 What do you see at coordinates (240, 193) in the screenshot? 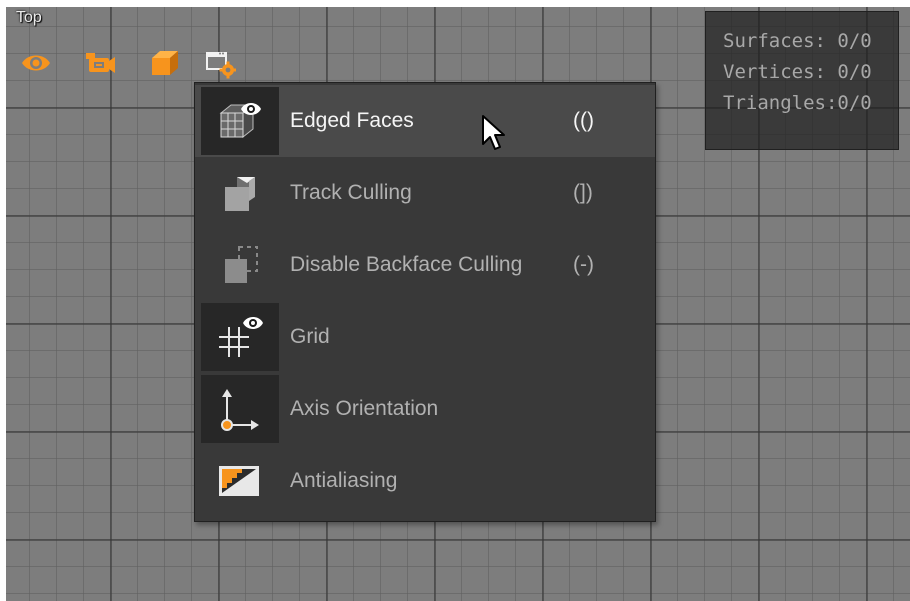
I see `track-culling-icon` at bounding box center [240, 193].